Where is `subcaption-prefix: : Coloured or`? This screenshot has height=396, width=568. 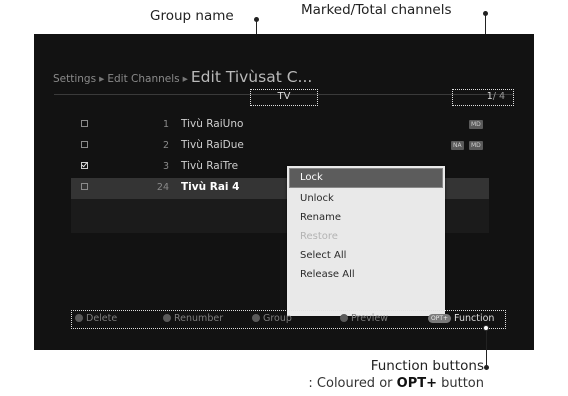 subcaption-prefix: : Coloured or is located at coordinates (352, 383).